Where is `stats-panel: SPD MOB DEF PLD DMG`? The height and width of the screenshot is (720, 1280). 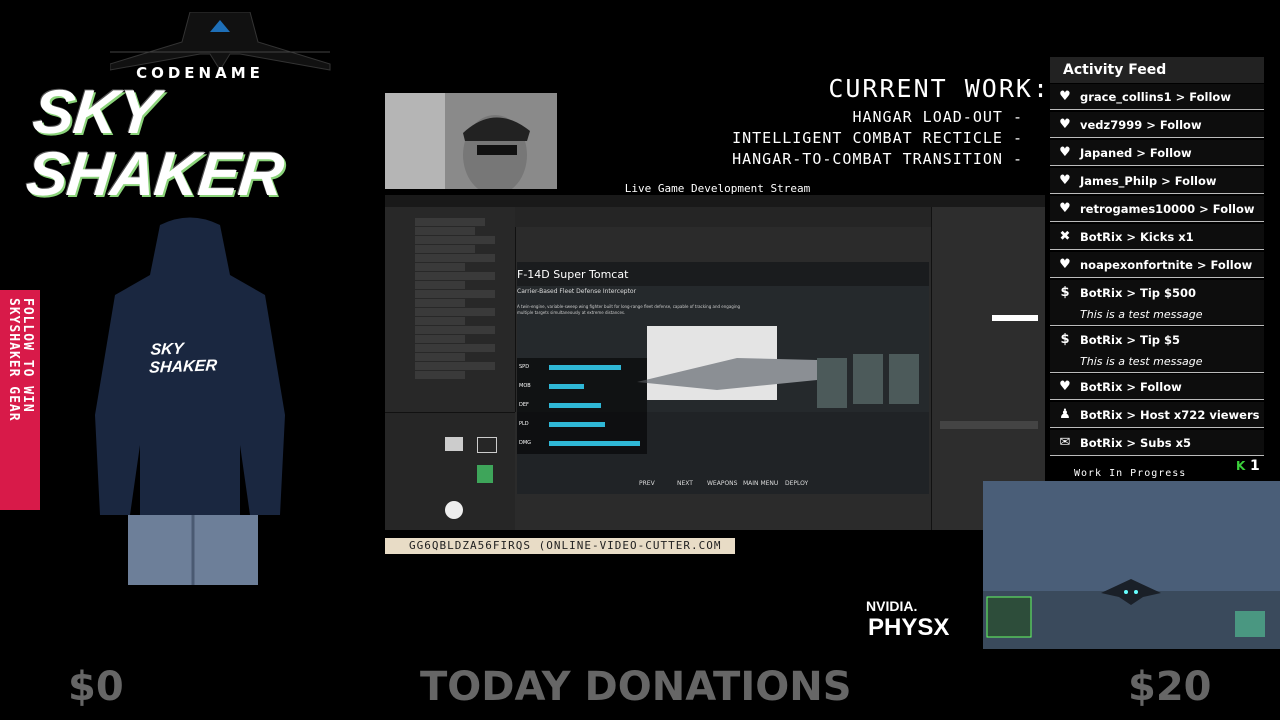 stats-panel: SPD MOB DEF PLD DMG is located at coordinates (582, 406).